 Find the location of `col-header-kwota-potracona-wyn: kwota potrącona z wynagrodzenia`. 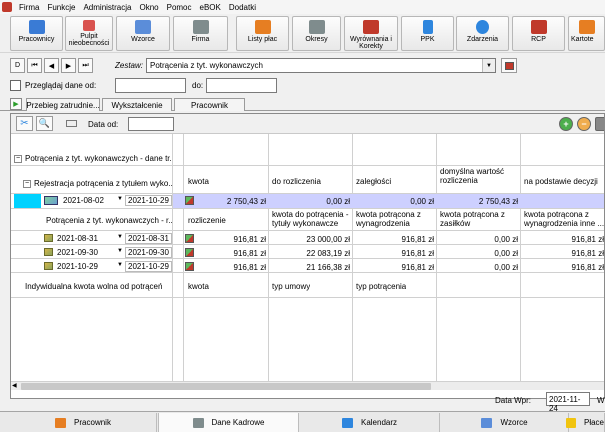

col-header-kwota-potracona-wyn: kwota potrącona z wynagrodzenia is located at coordinates (396, 219).